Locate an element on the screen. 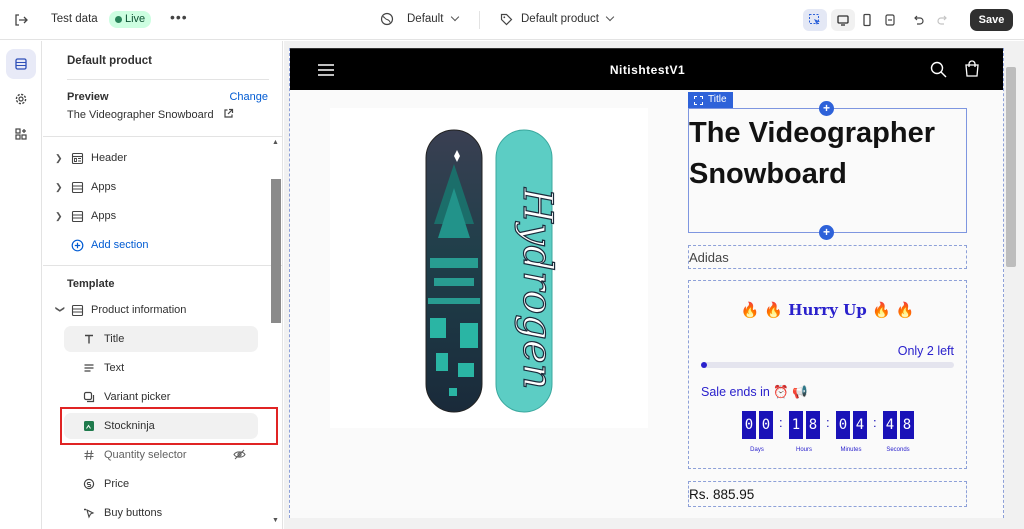 The width and height of the screenshot is (1024, 529). template-heading: Template is located at coordinates (91, 284).